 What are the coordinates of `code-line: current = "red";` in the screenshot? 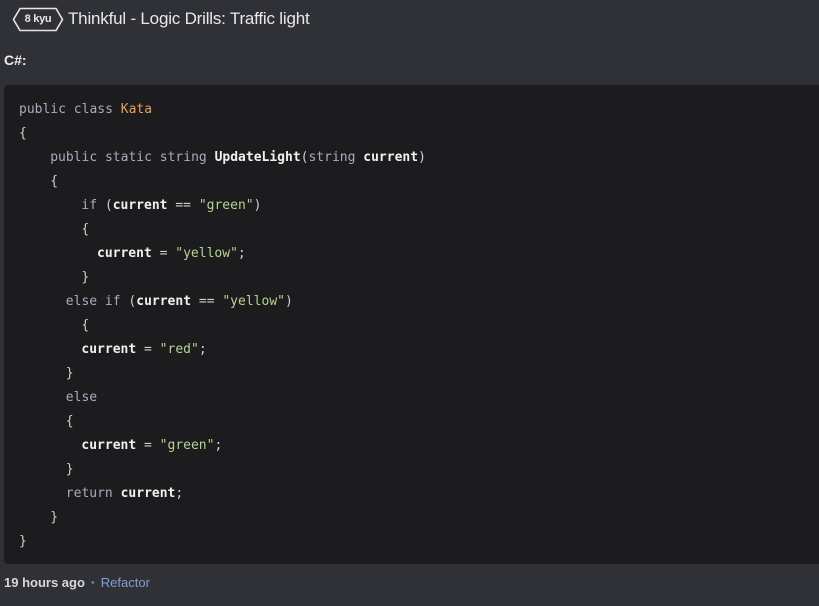 It's located at (411, 350).